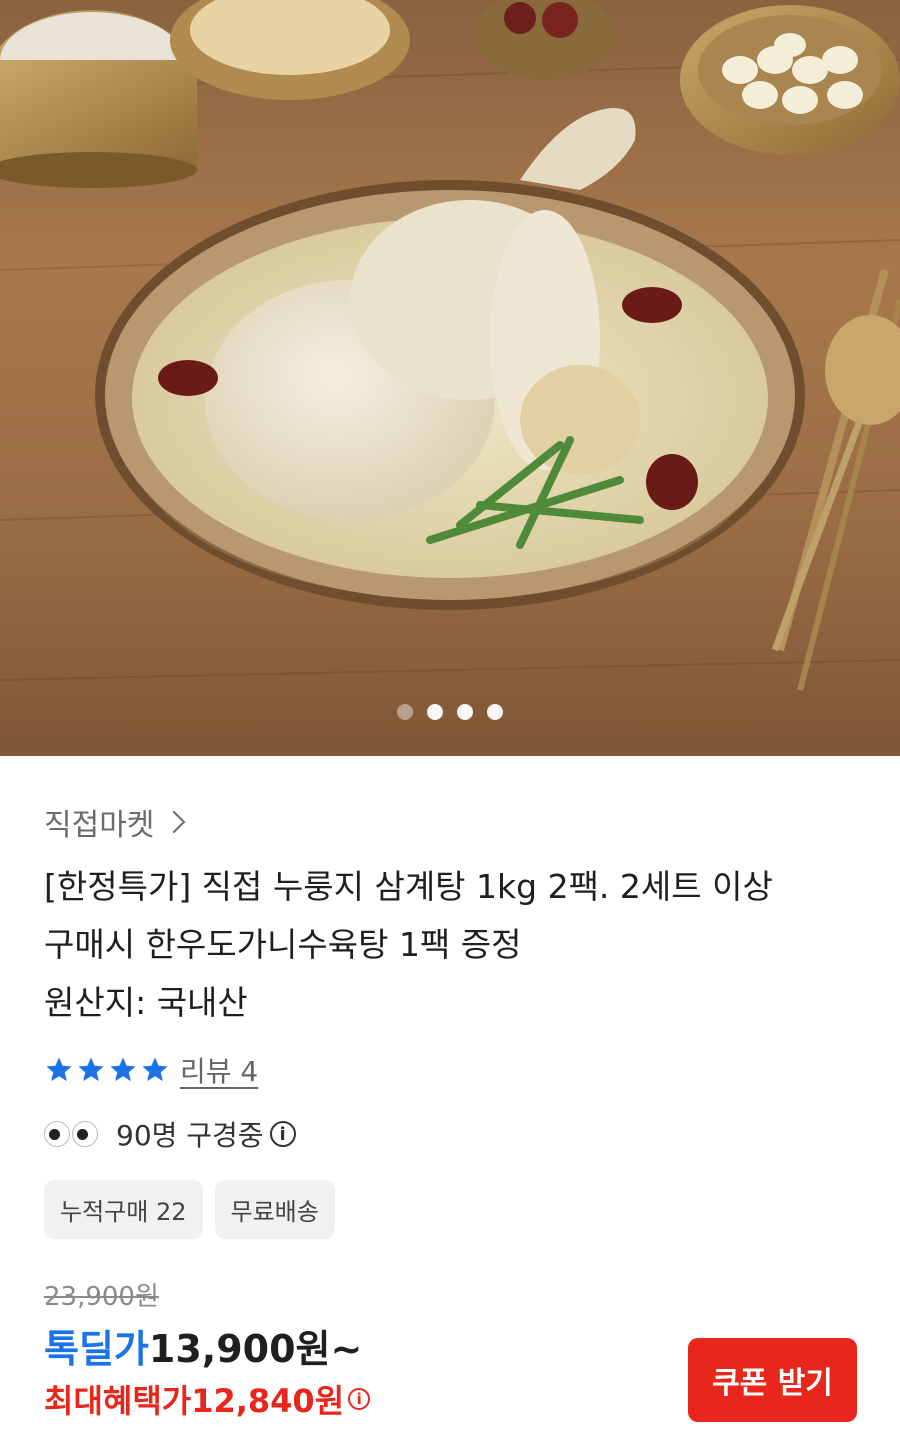  I want to click on max-benefit-price: 12,840원, so click(268, 1401).